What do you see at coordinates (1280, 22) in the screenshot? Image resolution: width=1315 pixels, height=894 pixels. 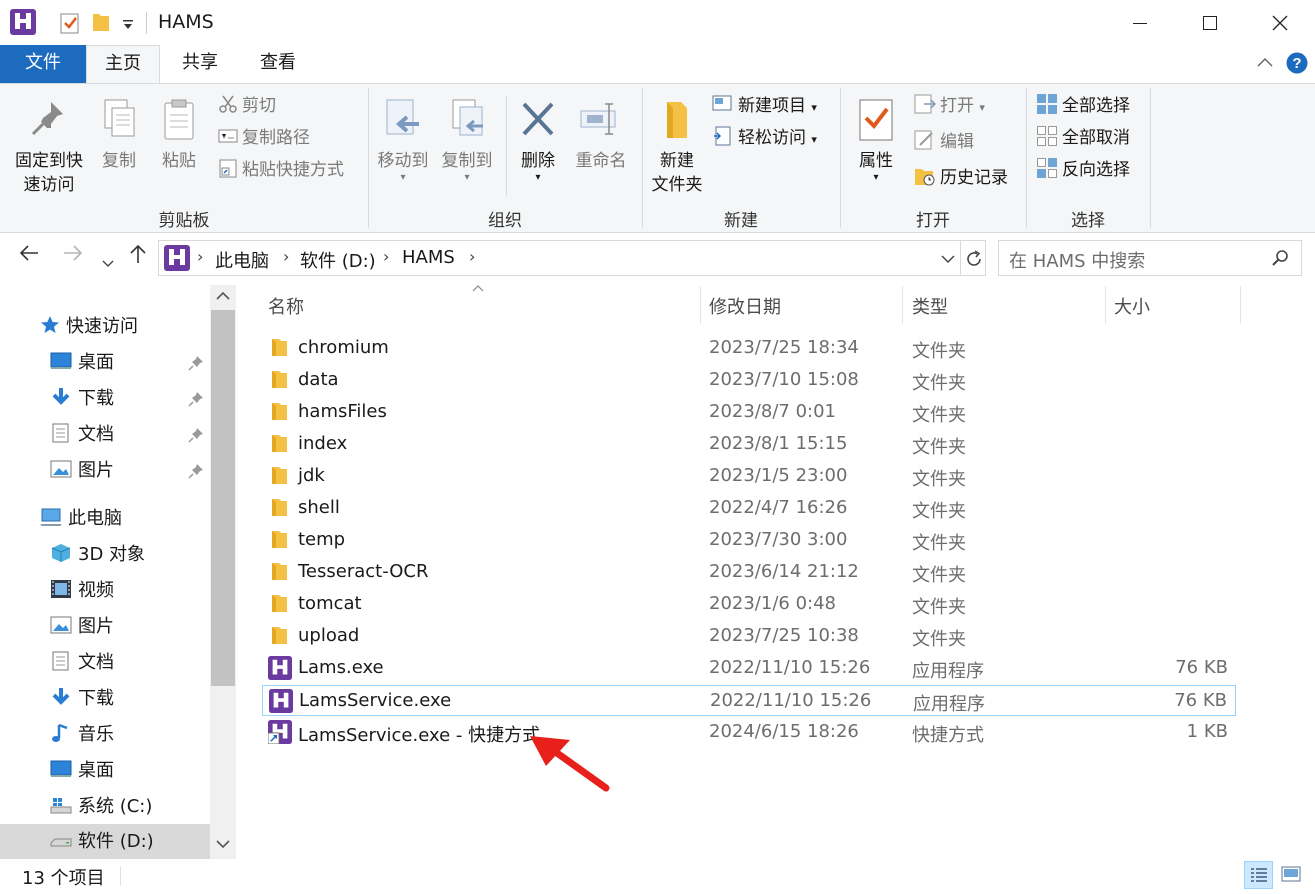 I see `close-button` at bounding box center [1280, 22].